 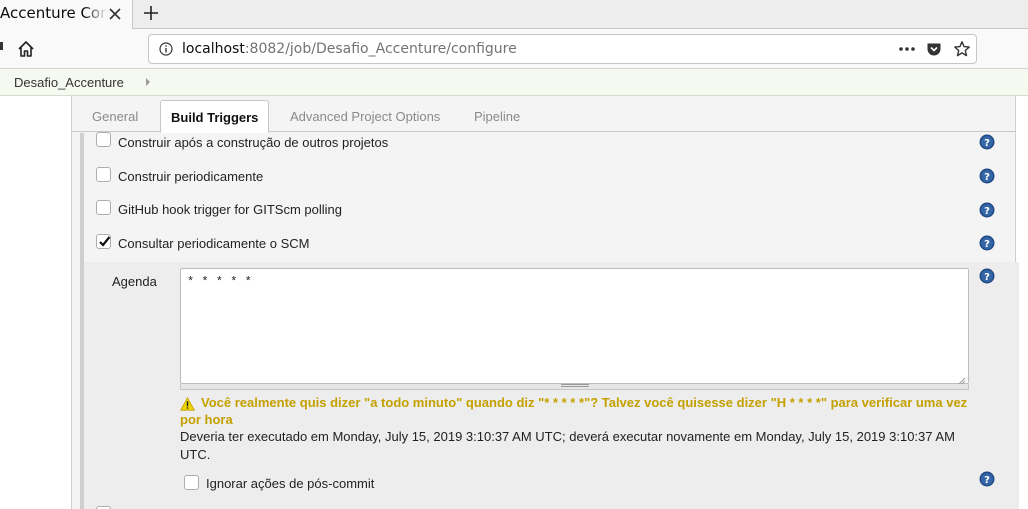 What do you see at coordinates (191, 482) in the screenshot?
I see `ignore-post-commit-checkbox` at bounding box center [191, 482].